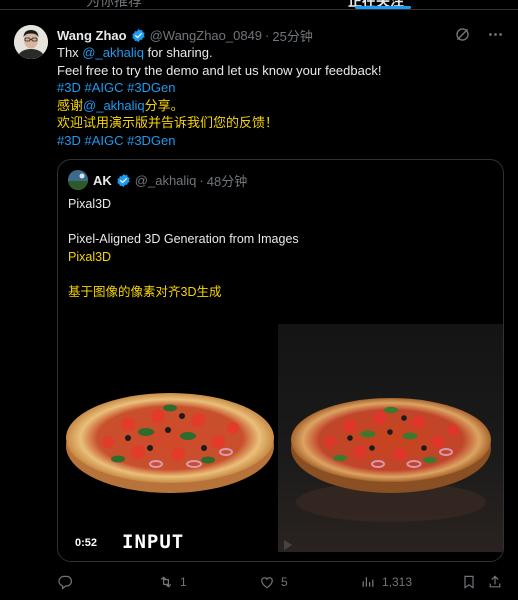 The height and width of the screenshot is (600, 518). I want to click on quoted-time: 48分钟, so click(227, 180).